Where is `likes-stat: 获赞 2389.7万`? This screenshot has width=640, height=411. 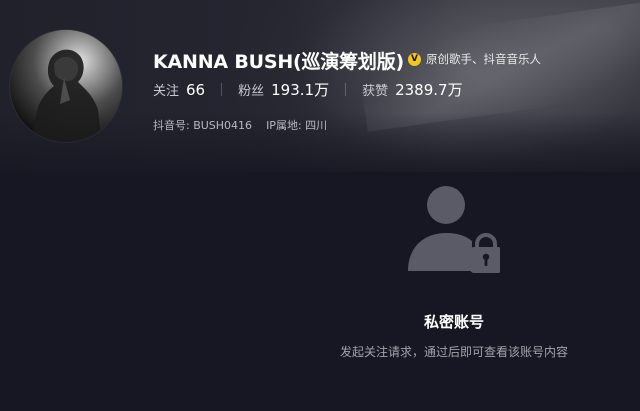 likes-stat: 获赞 2389.7万 is located at coordinates (412, 89).